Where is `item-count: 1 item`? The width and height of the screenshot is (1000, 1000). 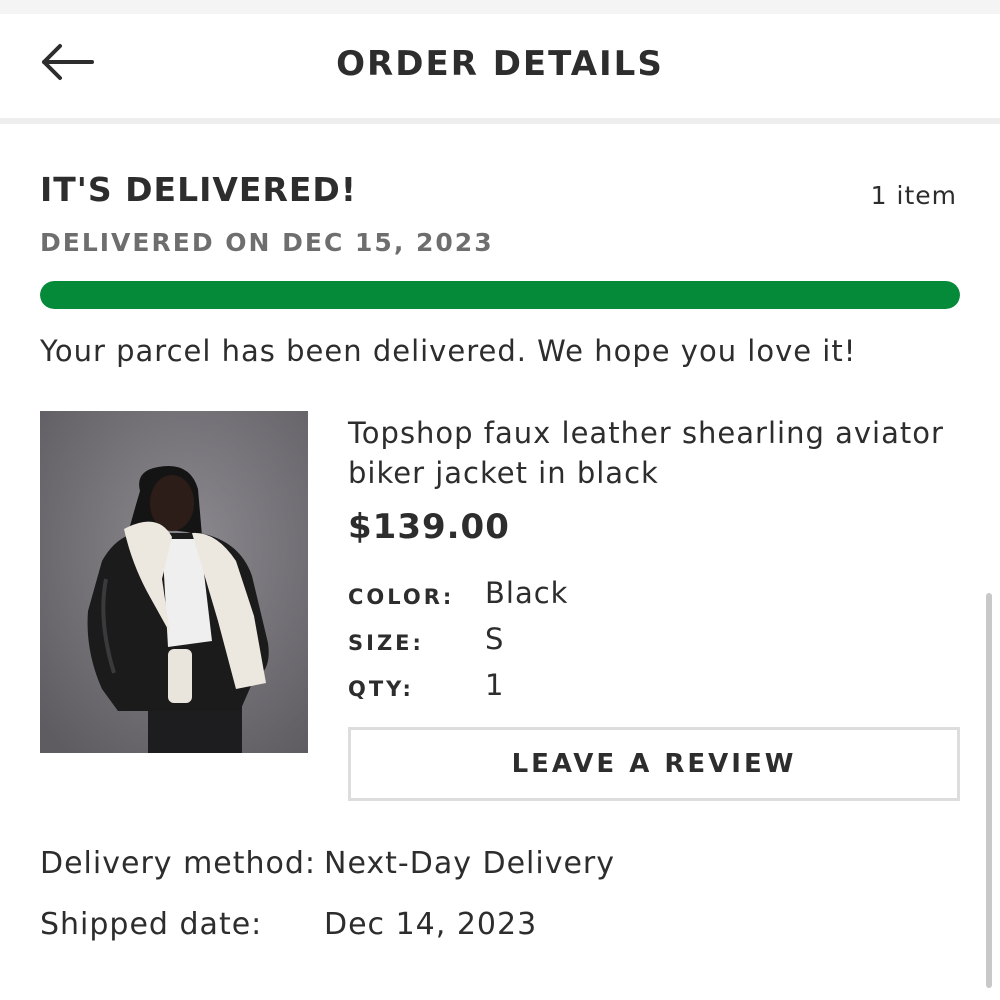 item-count: 1 item is located at coordinates (913, 195).